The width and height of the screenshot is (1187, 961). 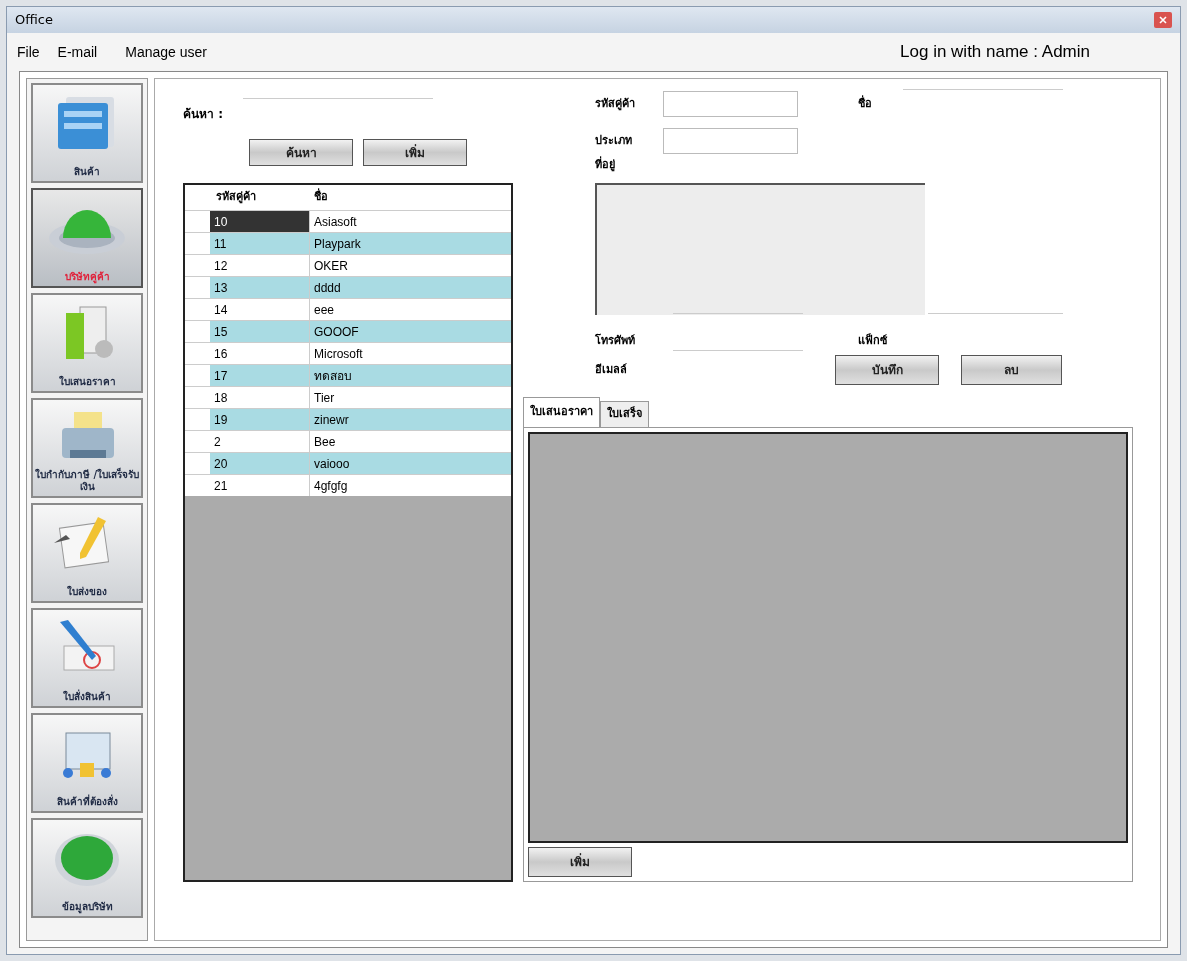 I want to click on table-row: 19 zinewr, so click(x=348, y=419).